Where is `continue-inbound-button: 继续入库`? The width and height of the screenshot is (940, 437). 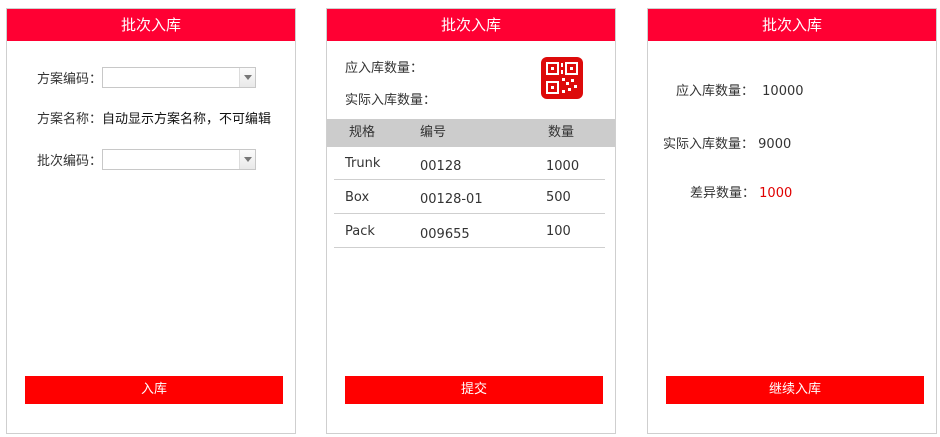 continue-inbound-button: 继续入库 is located at coordinates (795, 390).